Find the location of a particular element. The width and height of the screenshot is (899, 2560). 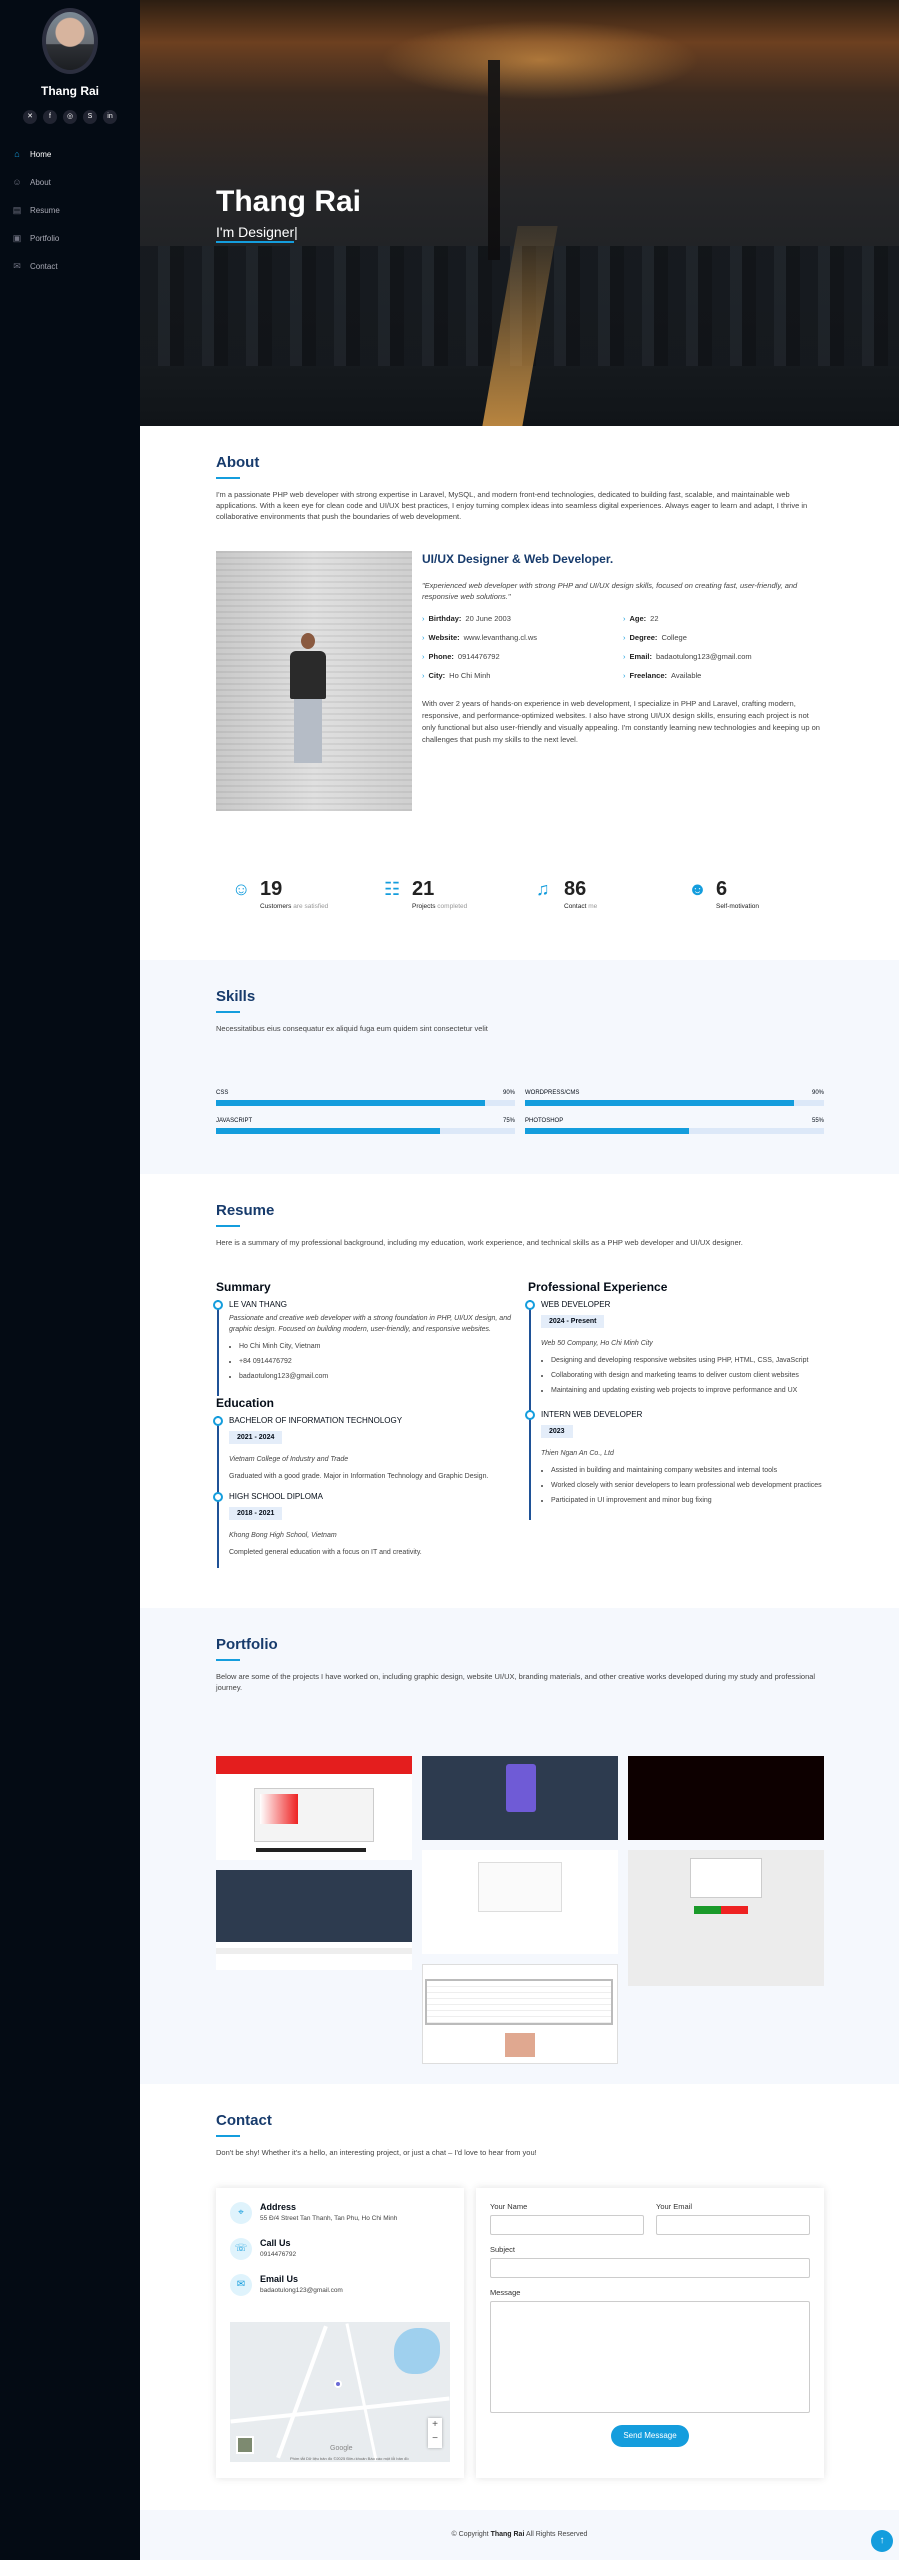

skill-item: PHOTOSHOP 55% is located at coordinates (674, 1126).